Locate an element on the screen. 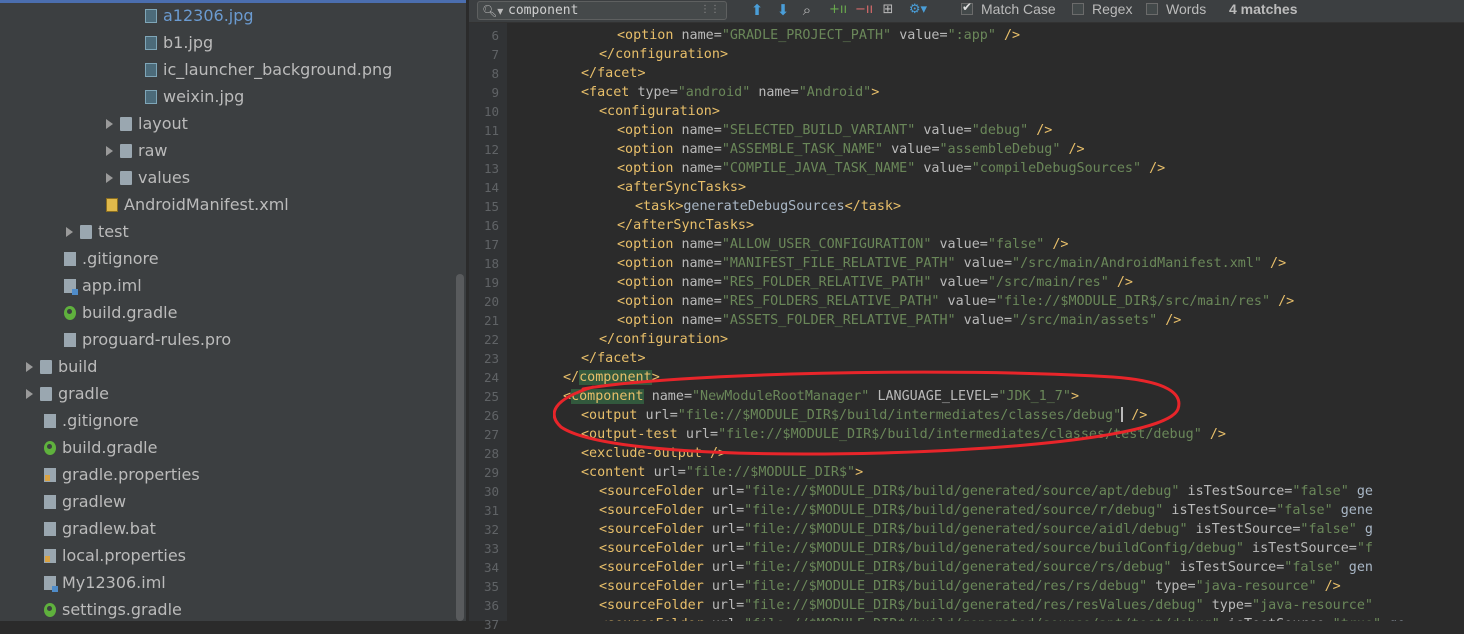 The width and height of the screenshot is (1464, 634). image-file-icon is located at coordinates (151, 15).